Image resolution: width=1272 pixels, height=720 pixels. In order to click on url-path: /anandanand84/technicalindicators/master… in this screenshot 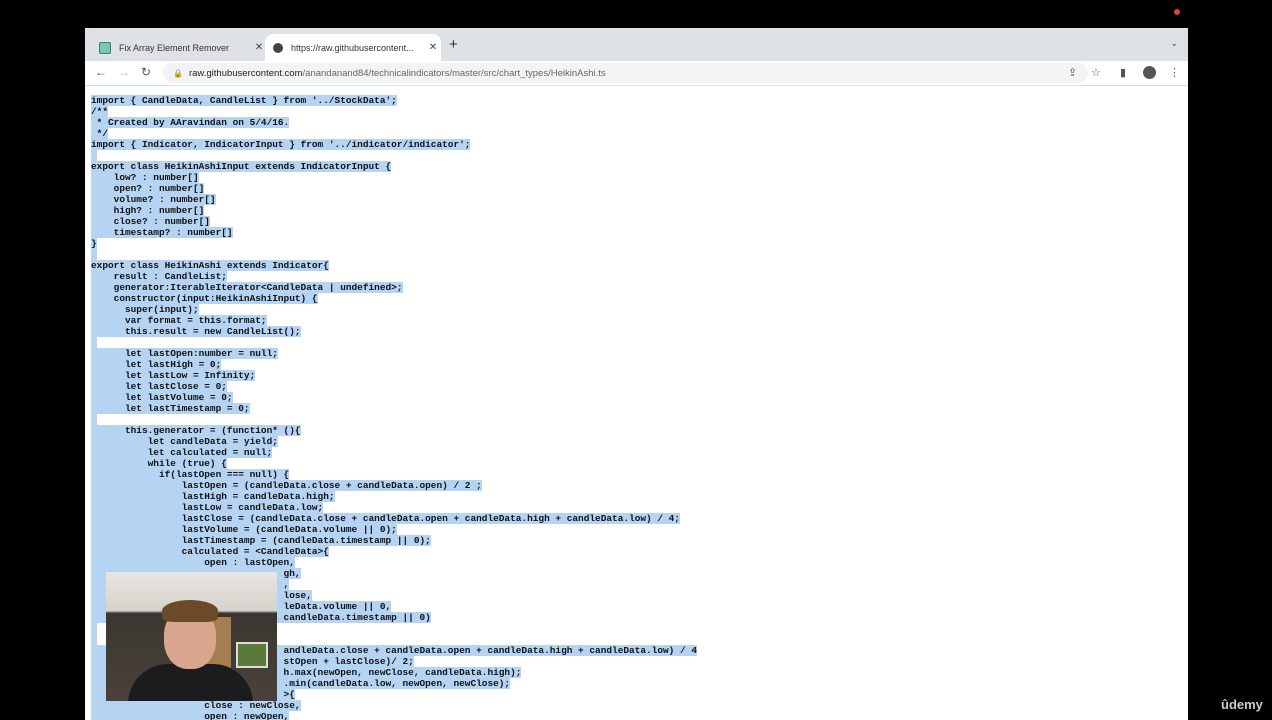, I will do `click(454, 73)`.